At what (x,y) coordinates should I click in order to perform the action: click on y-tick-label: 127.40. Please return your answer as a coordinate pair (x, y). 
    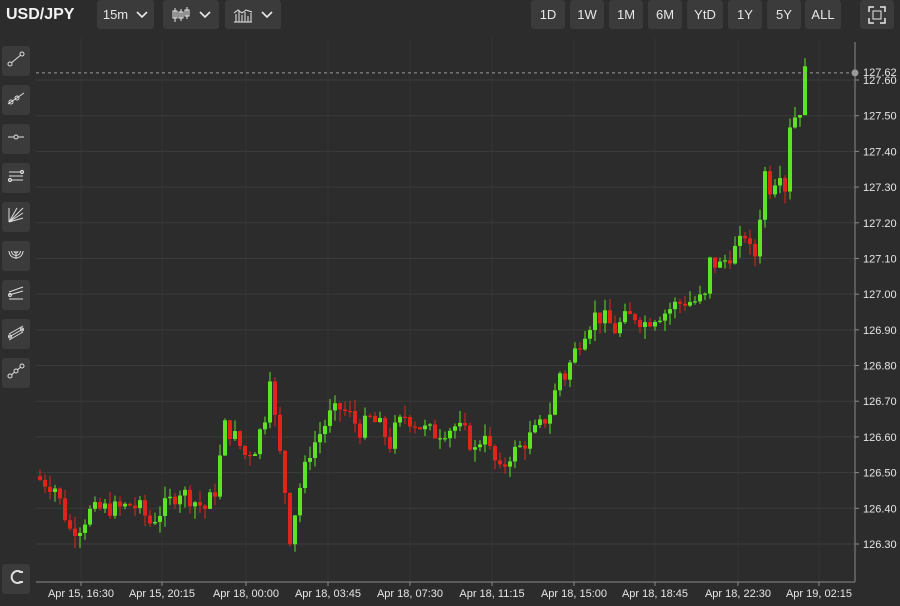
    Looking at the image, I should click on (880, 152).